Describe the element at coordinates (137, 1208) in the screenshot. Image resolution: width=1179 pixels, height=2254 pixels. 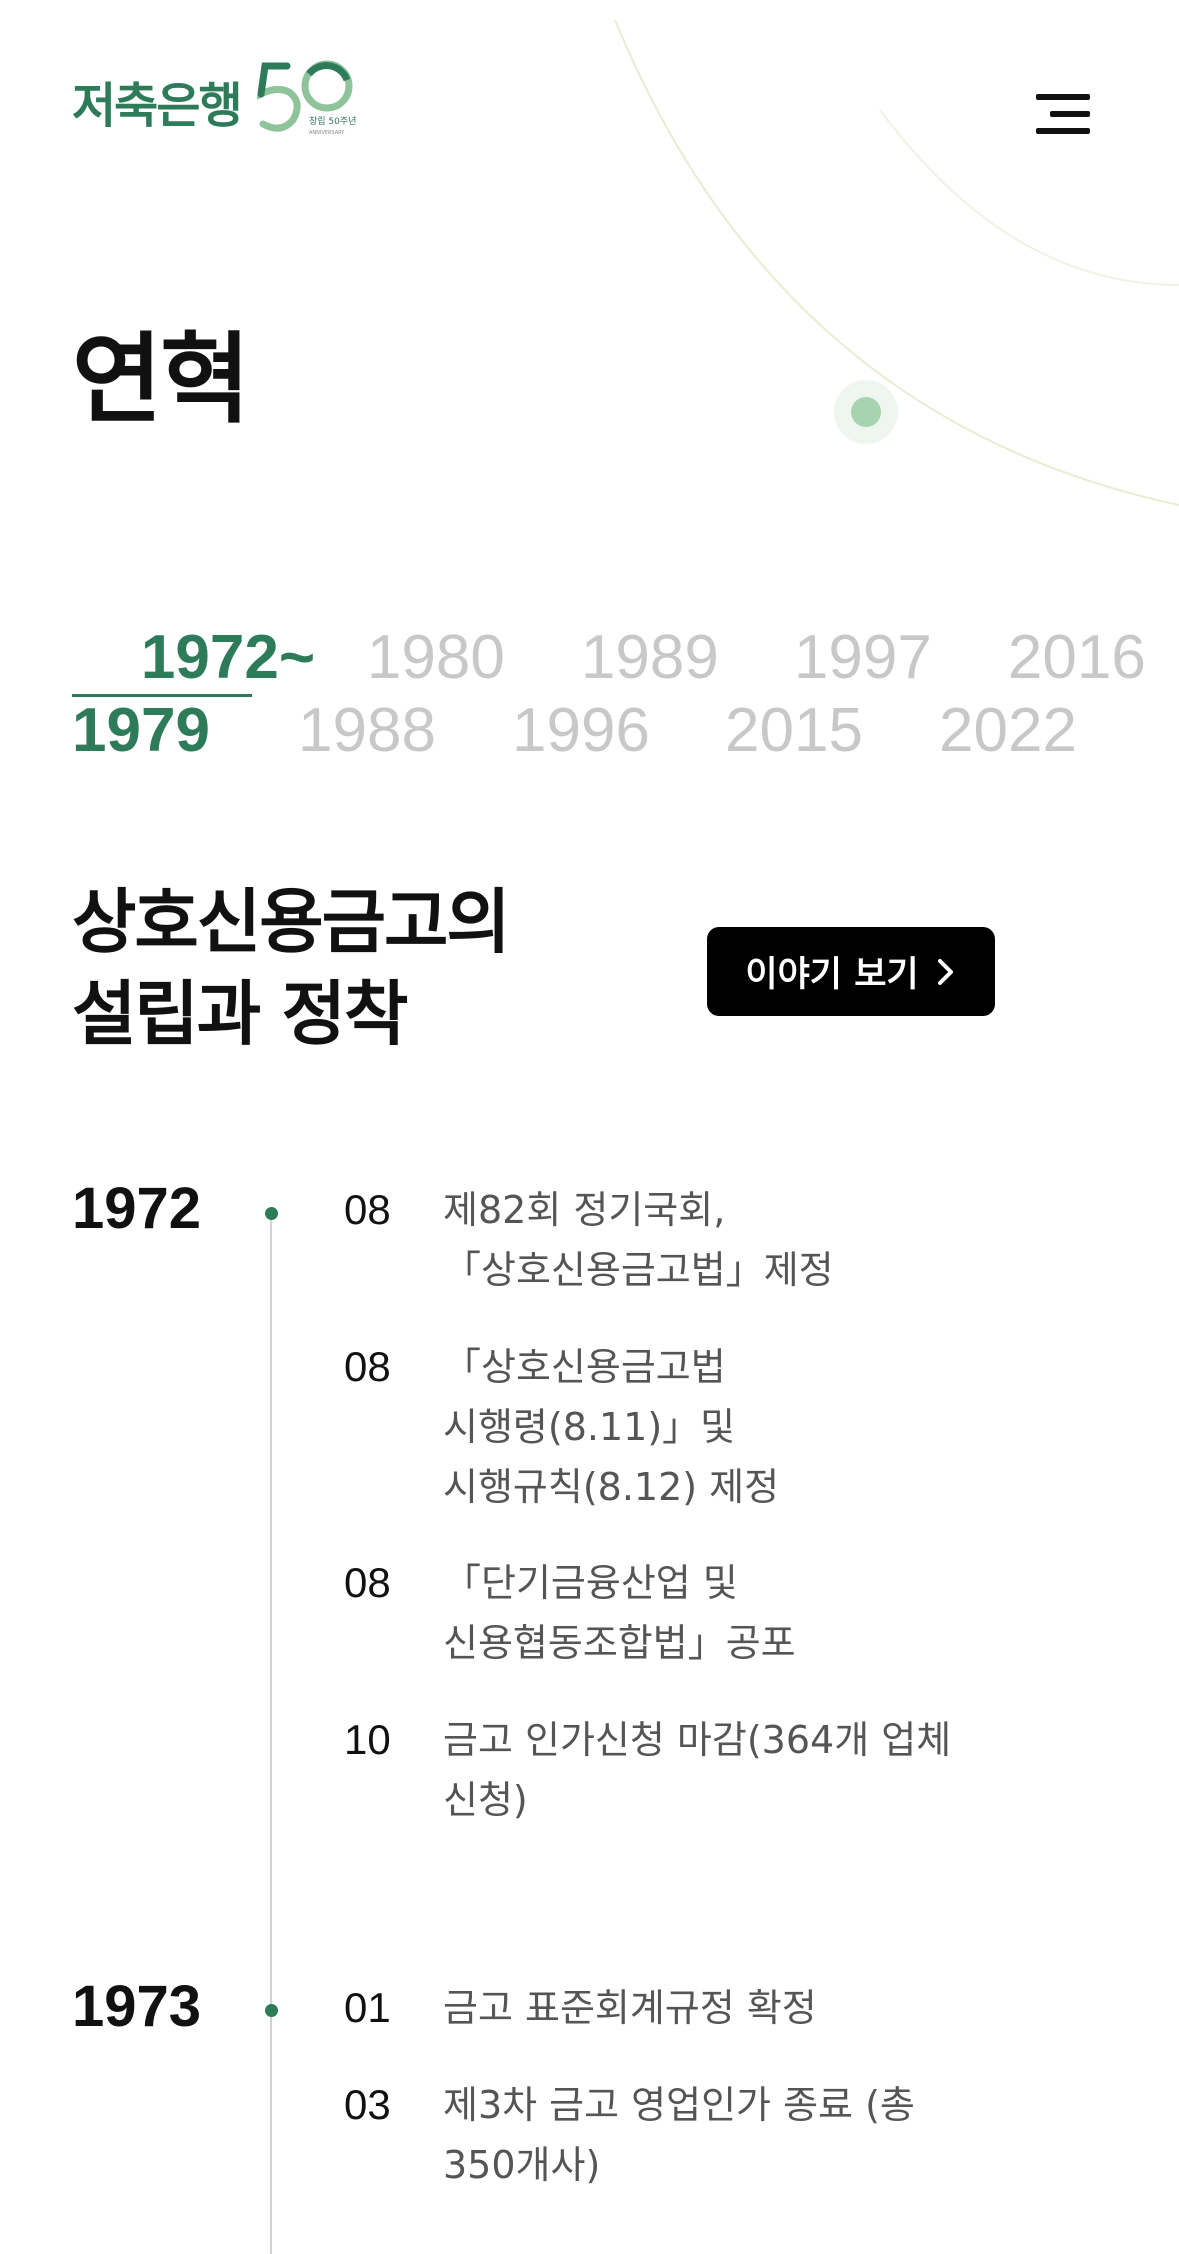
I see `timeline-year: 1972` at that location.